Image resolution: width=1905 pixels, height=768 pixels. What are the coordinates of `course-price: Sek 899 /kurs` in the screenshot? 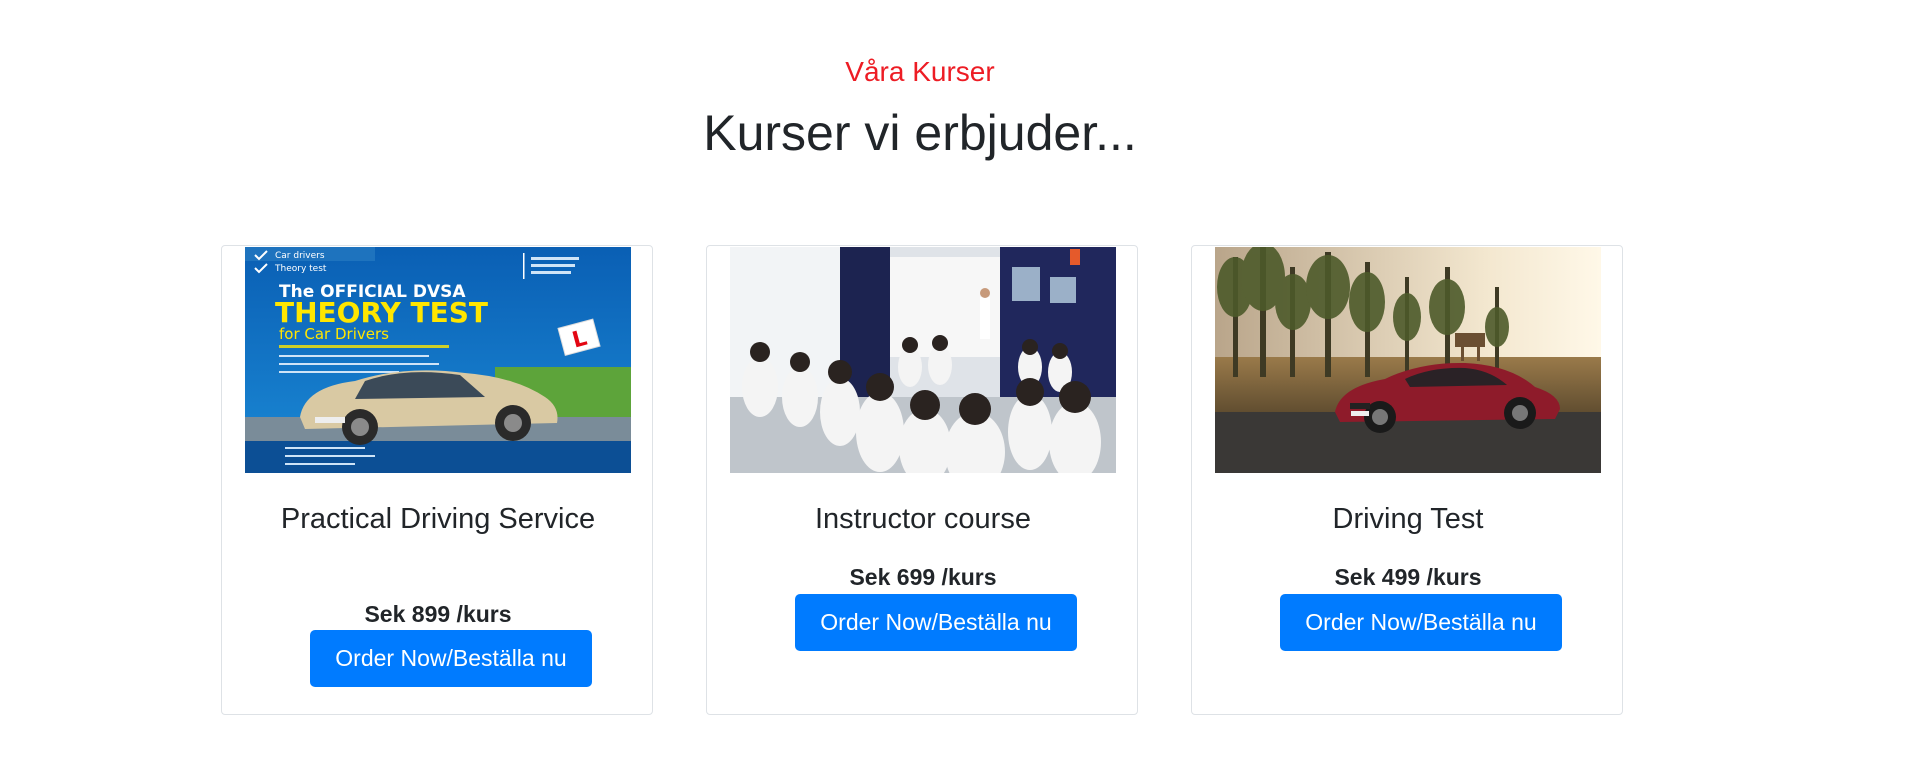 It's located at (438, 614).